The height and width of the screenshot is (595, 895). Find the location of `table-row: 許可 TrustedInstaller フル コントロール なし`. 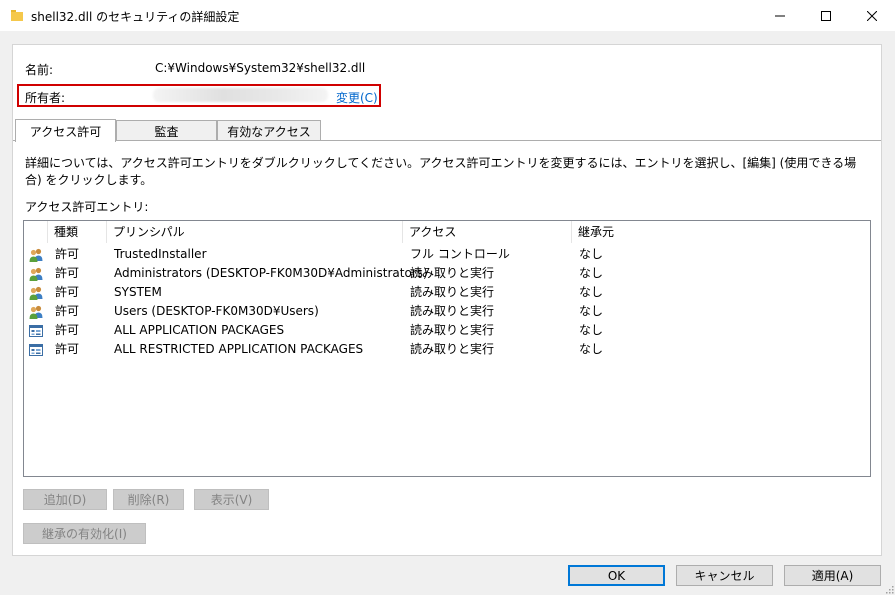

table-row: 許可 TrustedInstaller フル コントロール なし is located at coordinates (447, 254).